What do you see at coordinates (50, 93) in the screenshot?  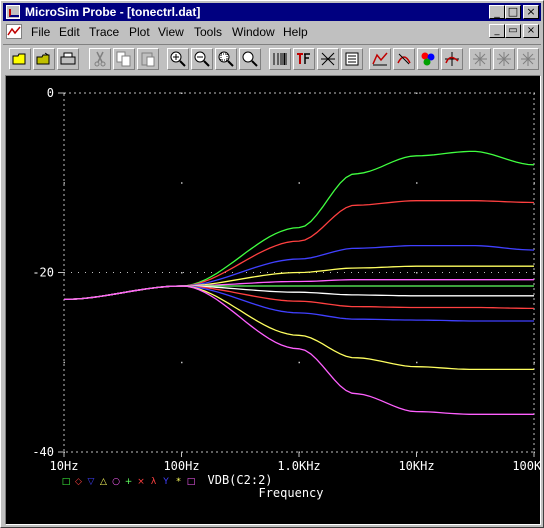 I see `y-tick-label: 0` at bounding box center [50, 93].